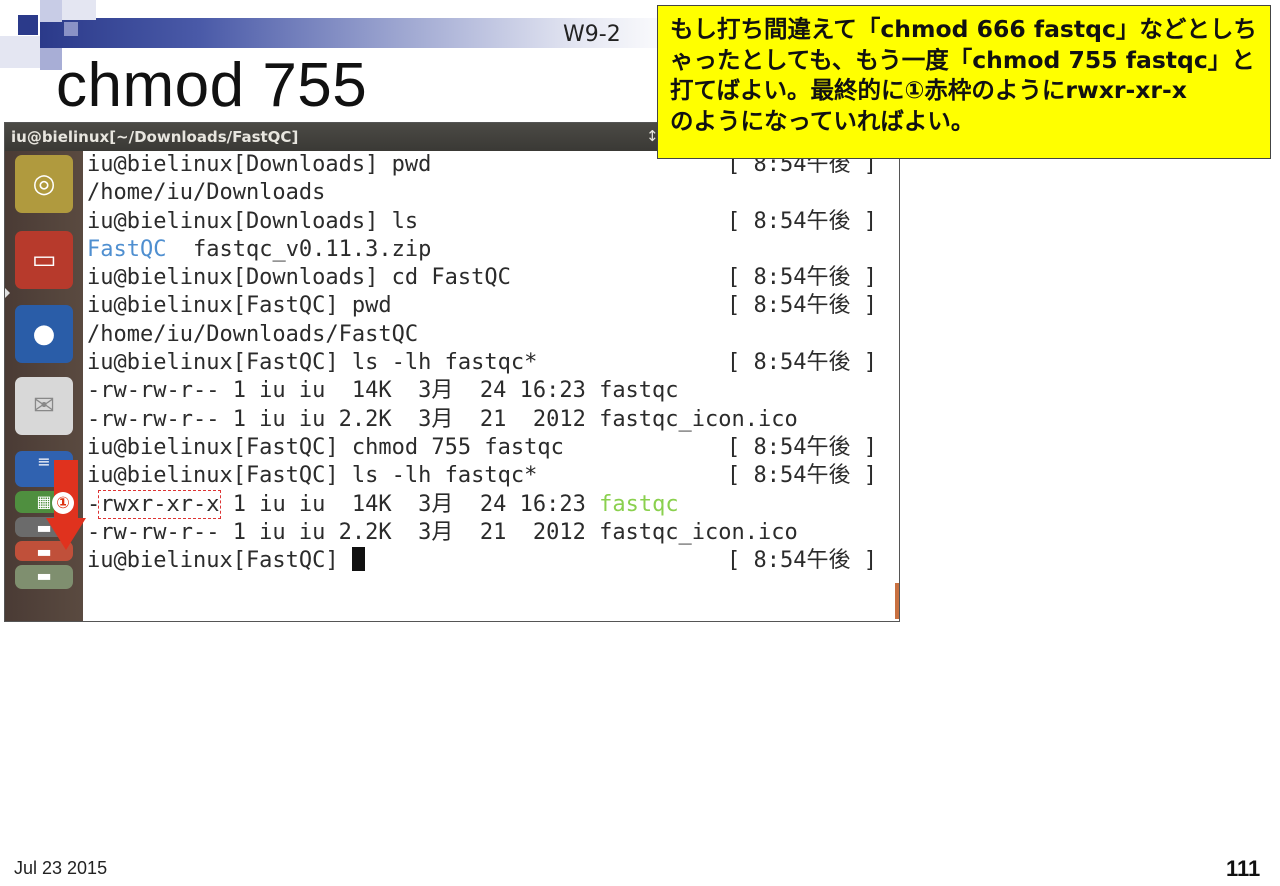  I want to click on terminal-line: iu@bielinux[Downloads] ls [ 8:54午後 ], so click(493, 222).